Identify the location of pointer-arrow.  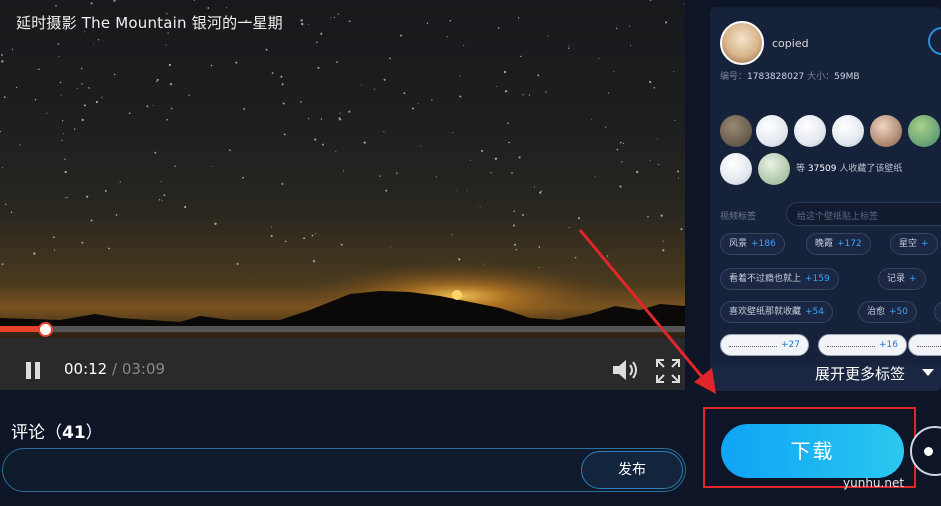
(647, 311).